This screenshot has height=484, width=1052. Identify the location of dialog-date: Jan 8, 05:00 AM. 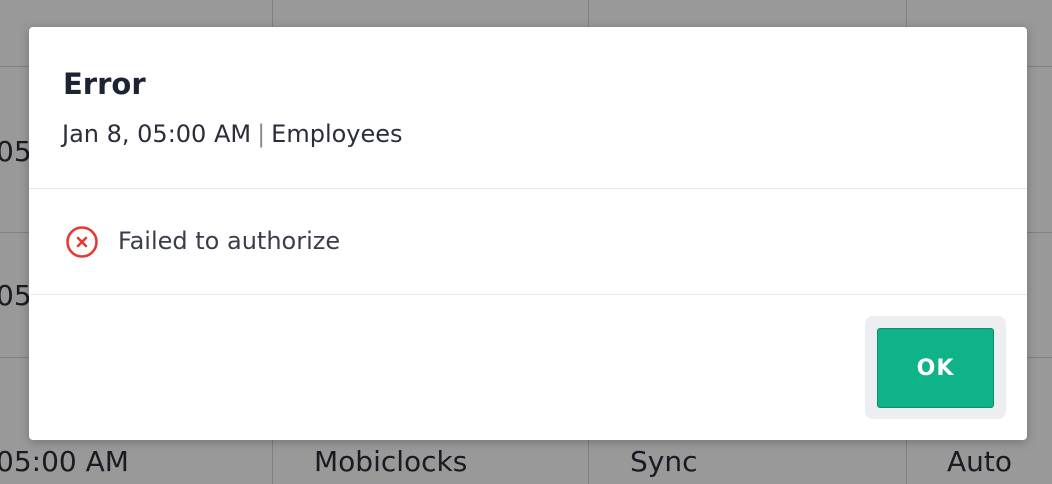
(157, 134).